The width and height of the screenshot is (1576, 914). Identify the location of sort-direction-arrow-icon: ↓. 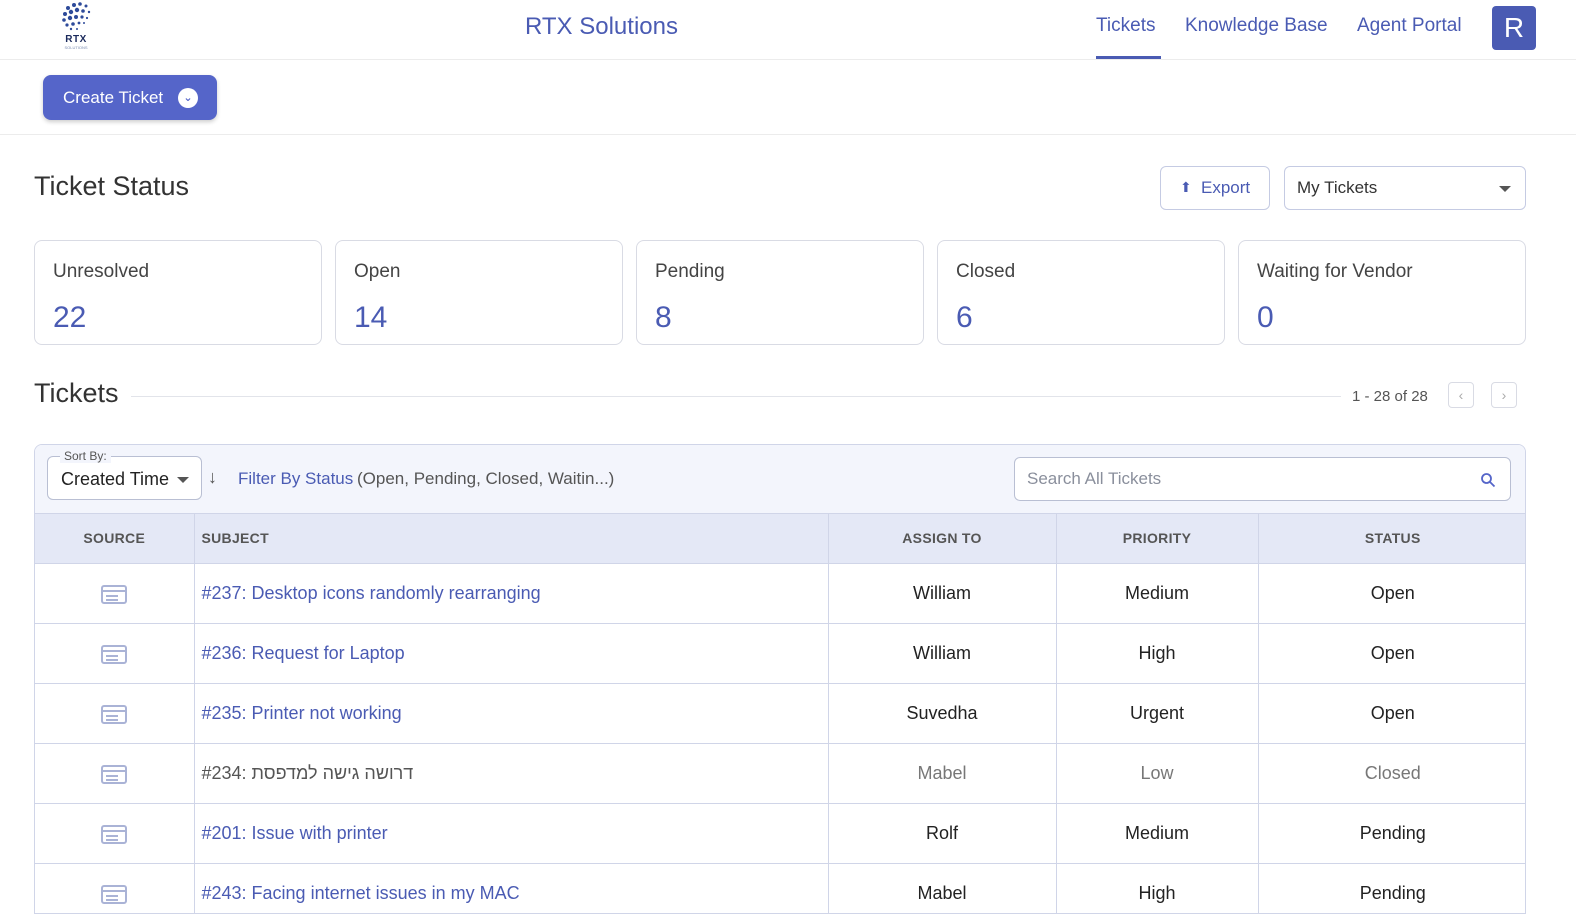
(212, 477).